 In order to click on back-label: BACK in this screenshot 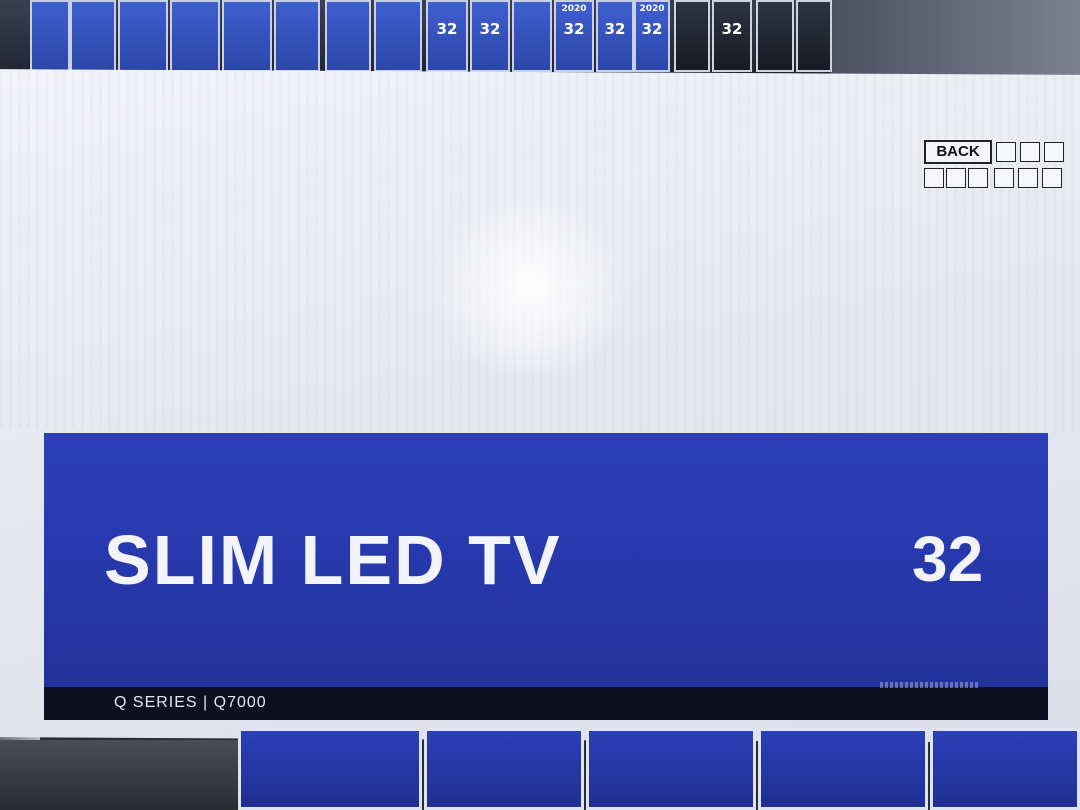, I will do `click(958, 152)`.